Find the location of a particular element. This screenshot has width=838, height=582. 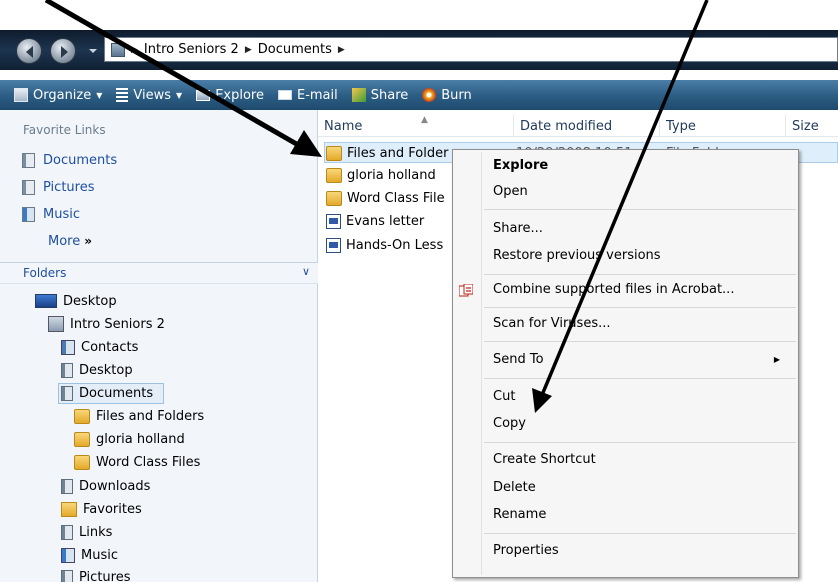

submenu-arrow-icon: ▶ is located at coordinates (776, 359).